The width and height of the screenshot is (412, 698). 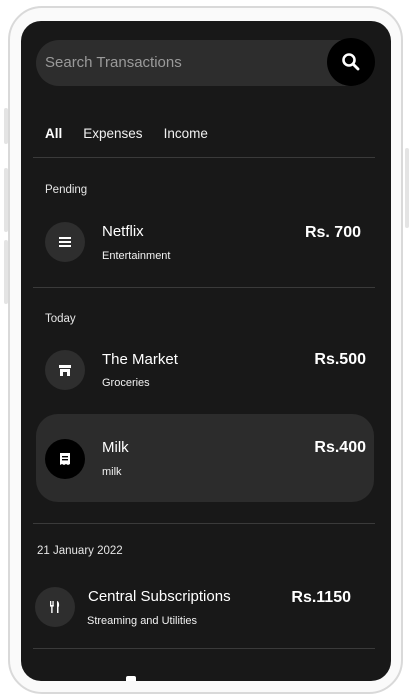 I want to click on group-title-pending: Pending, so click(x=66, y=190).